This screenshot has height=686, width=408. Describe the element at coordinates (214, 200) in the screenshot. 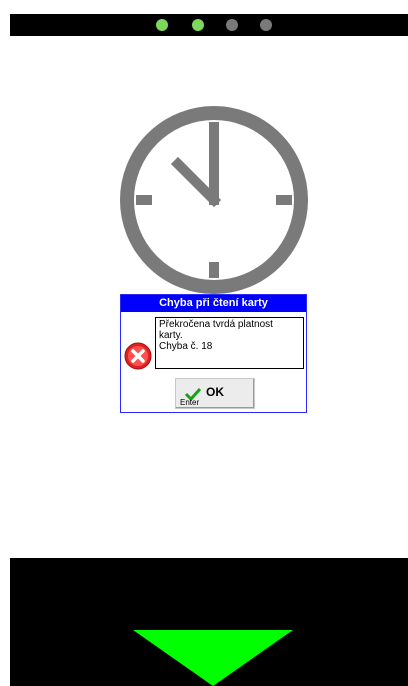

I see `clock-icon` at that location.